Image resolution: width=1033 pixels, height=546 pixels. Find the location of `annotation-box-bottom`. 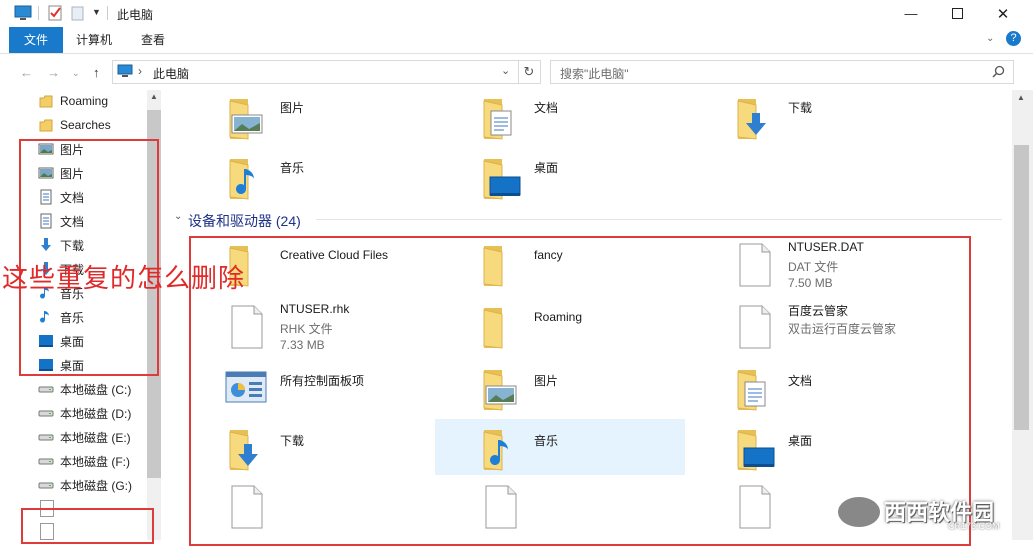

annotation-box-bottom is located at coordinates (87, 526).